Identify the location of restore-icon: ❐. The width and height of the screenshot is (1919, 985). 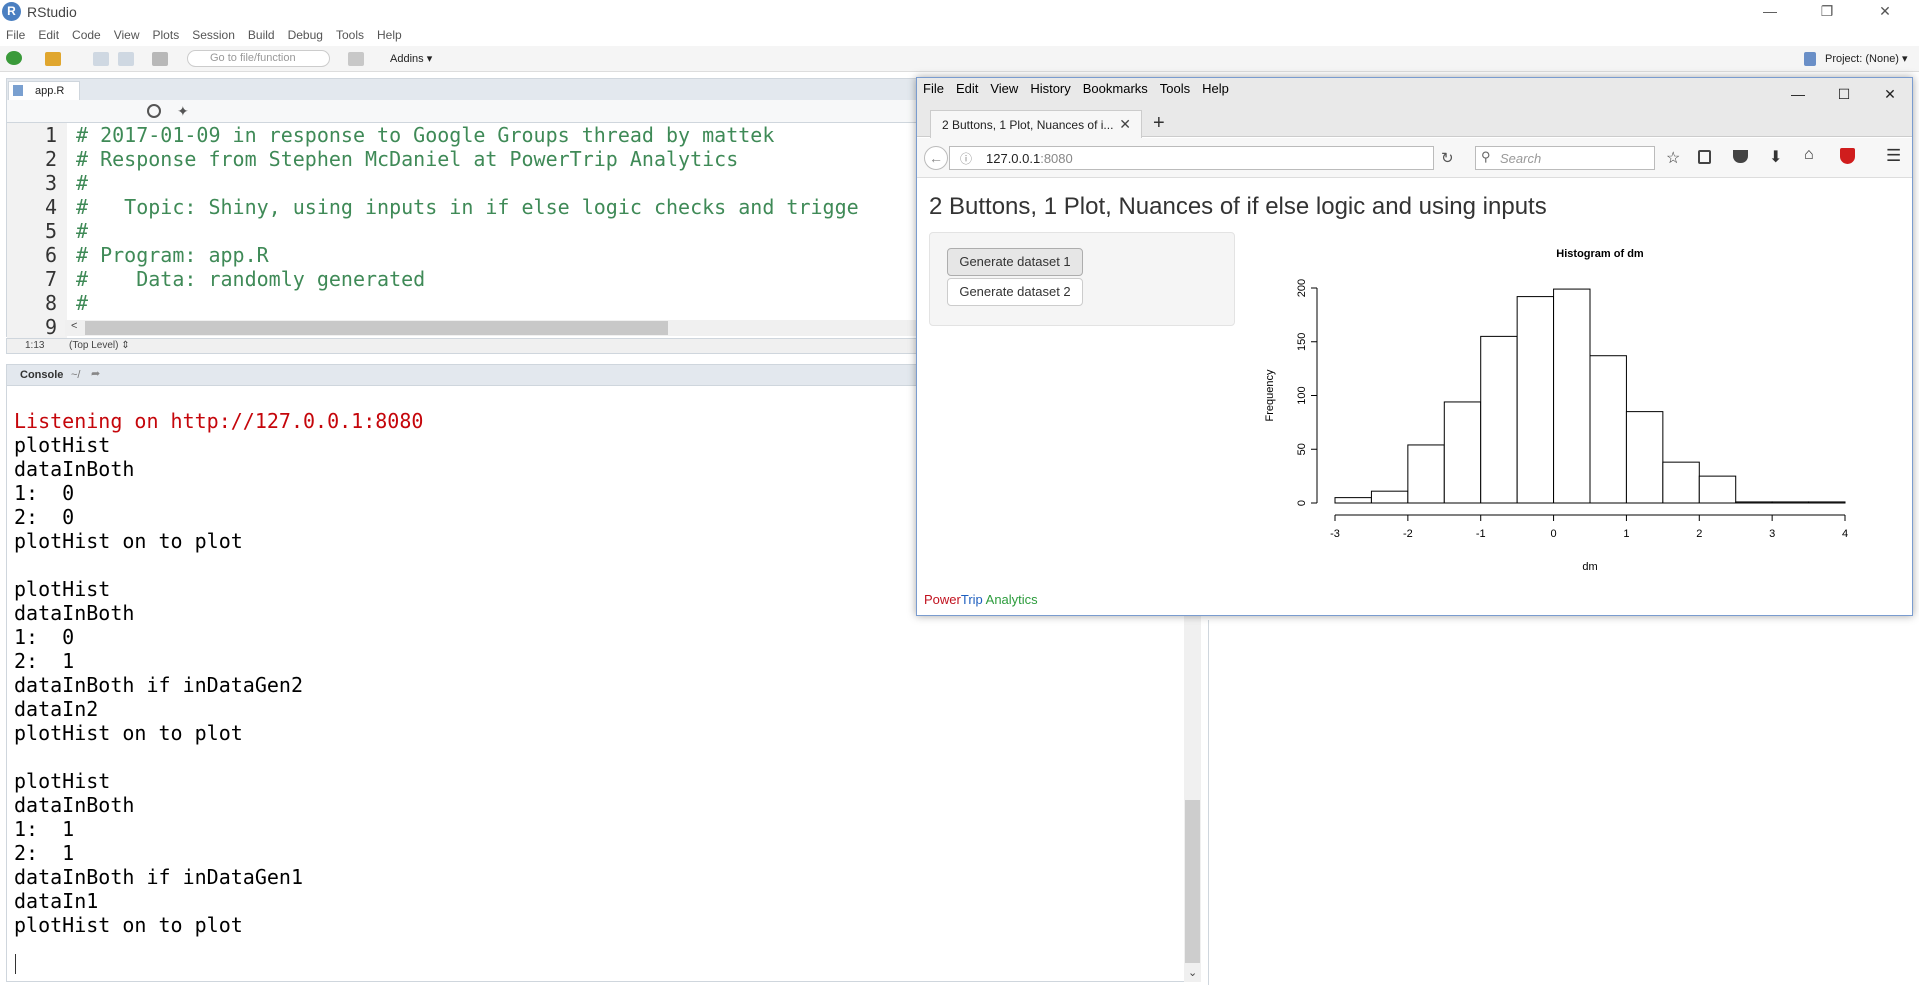
(1827, 12).